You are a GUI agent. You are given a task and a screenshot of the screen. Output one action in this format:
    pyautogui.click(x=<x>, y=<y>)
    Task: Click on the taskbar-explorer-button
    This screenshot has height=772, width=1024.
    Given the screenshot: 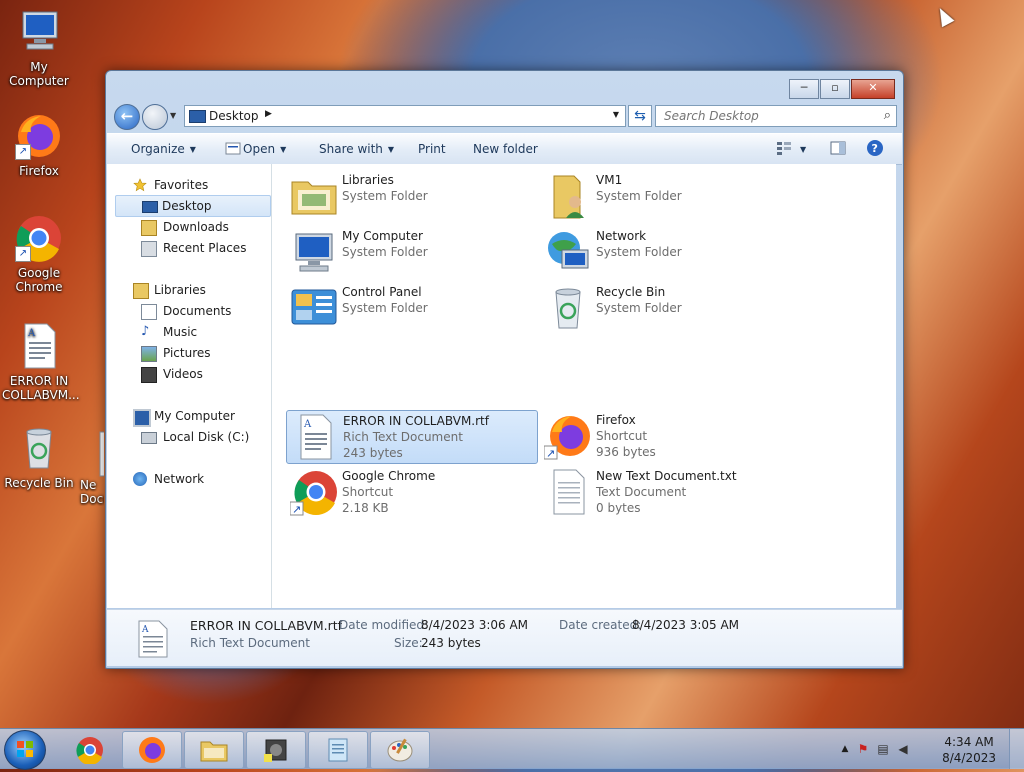 What is the action you would take?
    pyautogui.click(x=214, y=750)
    